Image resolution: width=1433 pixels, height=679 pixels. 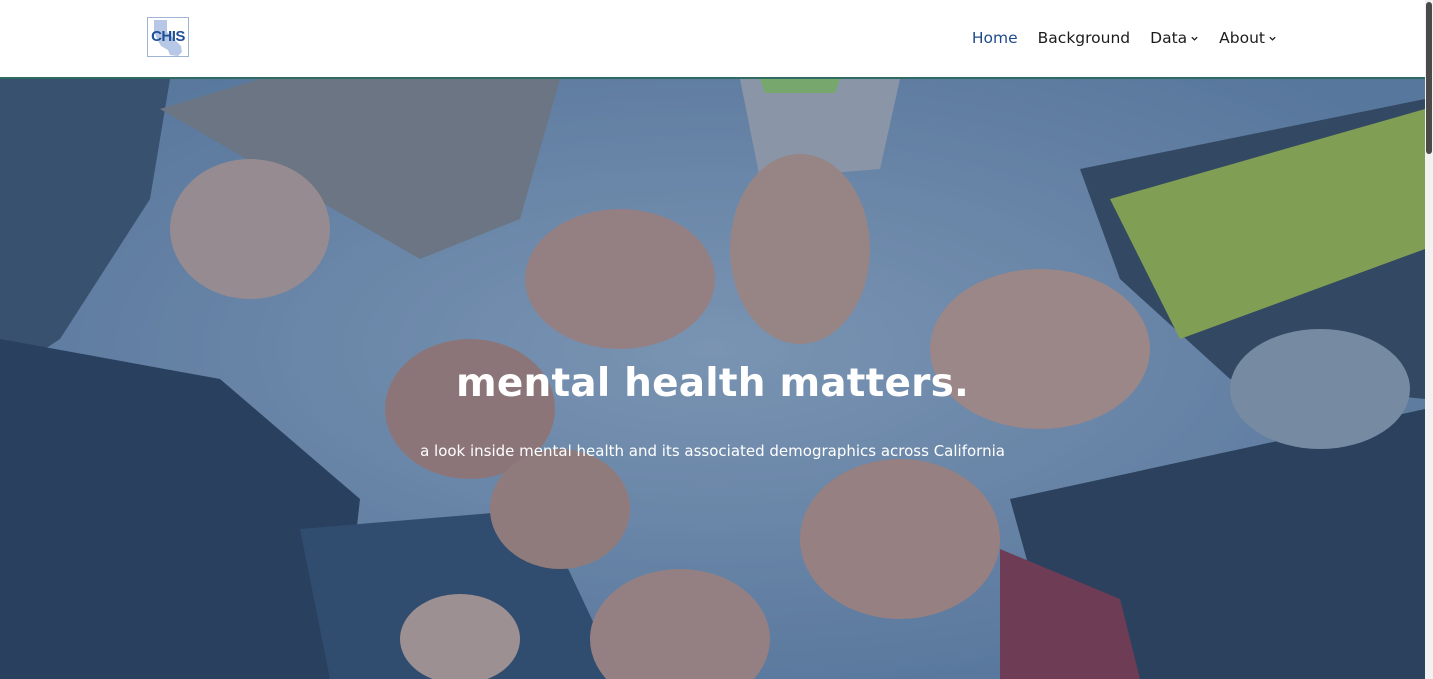 I want to click on nav-item-about: About, so click(x=1248, y=38).